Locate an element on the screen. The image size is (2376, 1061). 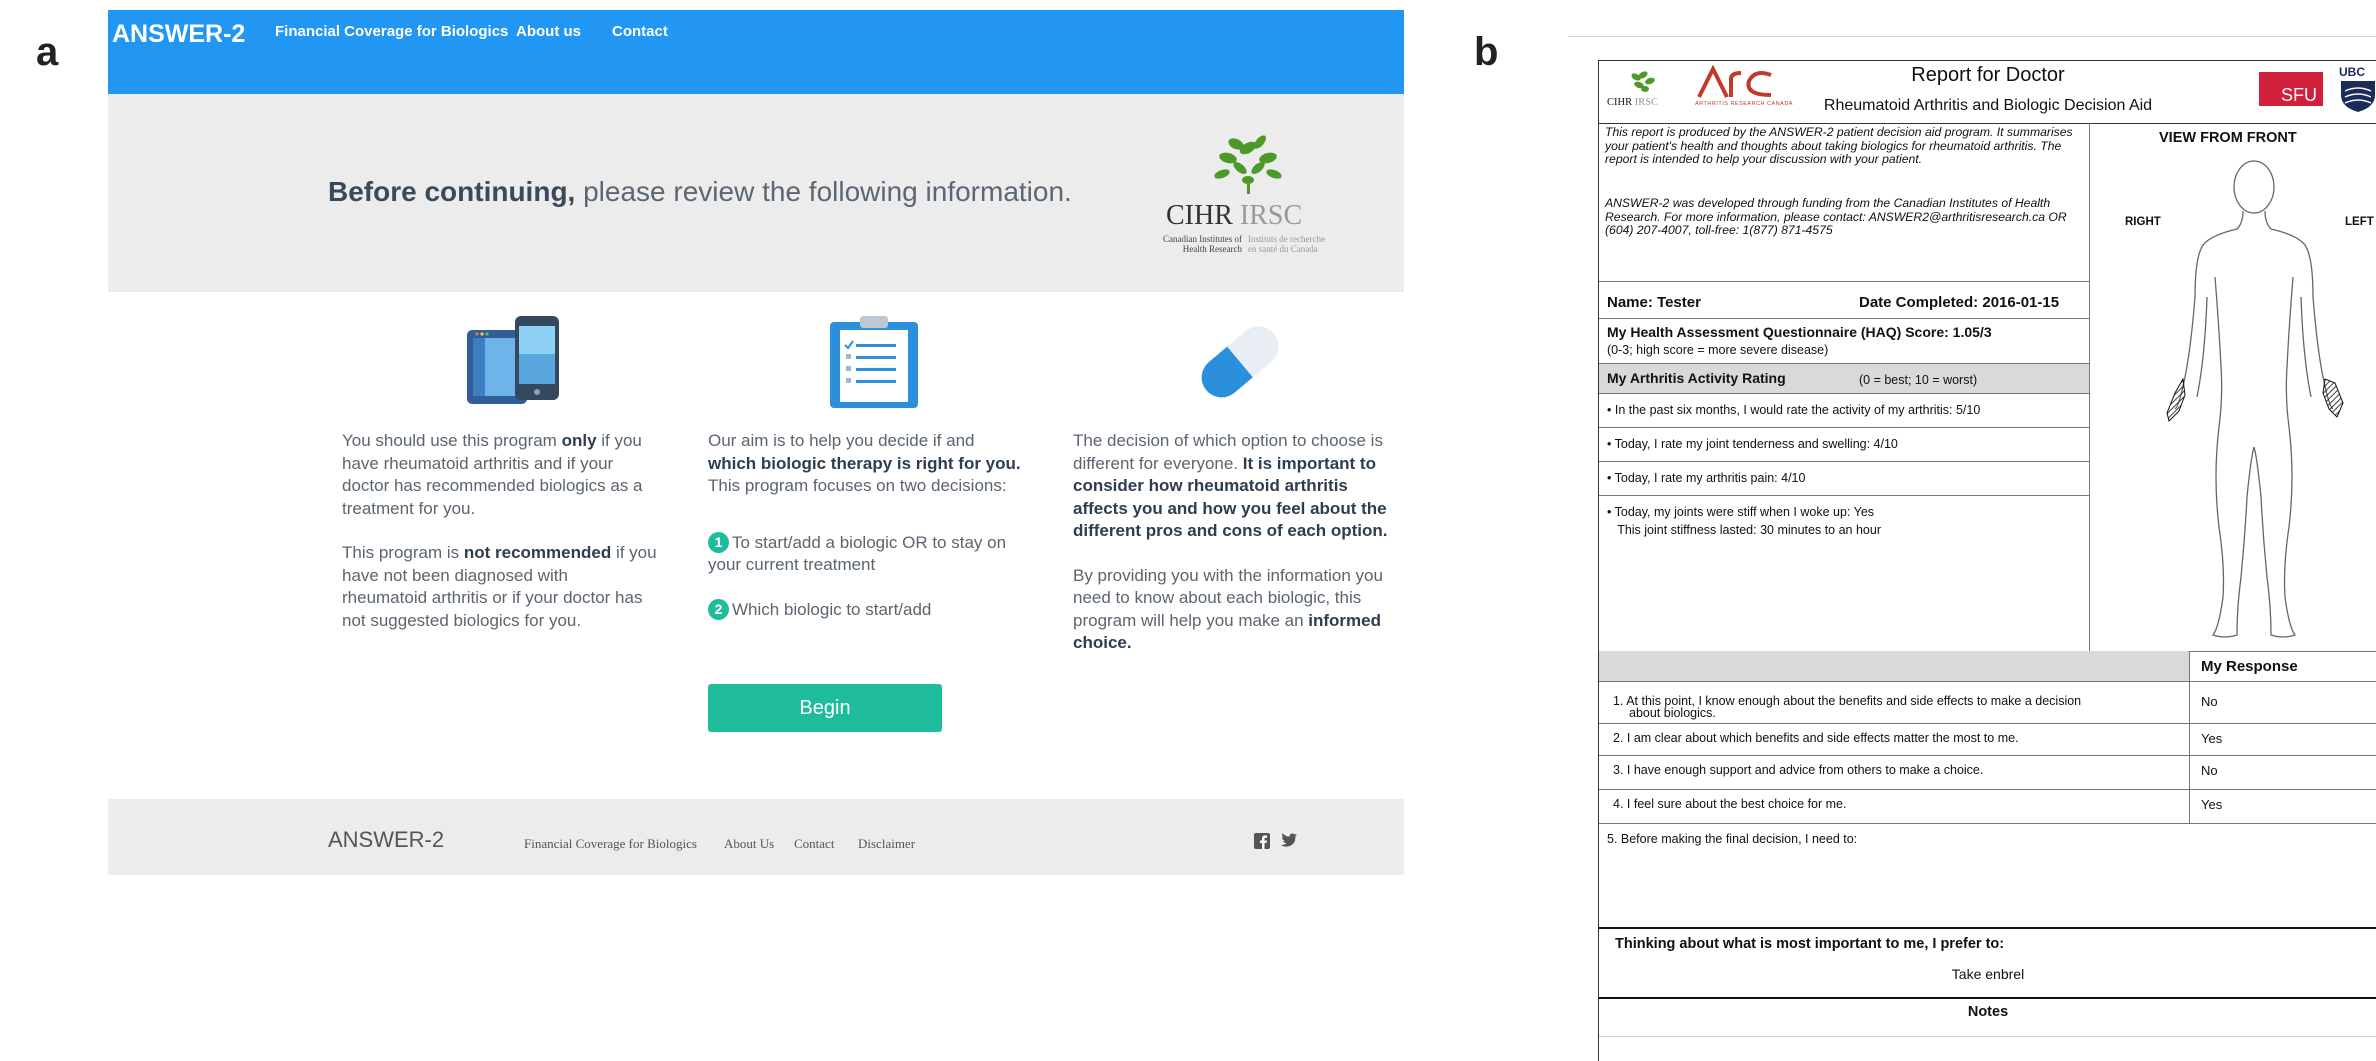
ubc-logo: UBC is located at coordinates (2357, 91).